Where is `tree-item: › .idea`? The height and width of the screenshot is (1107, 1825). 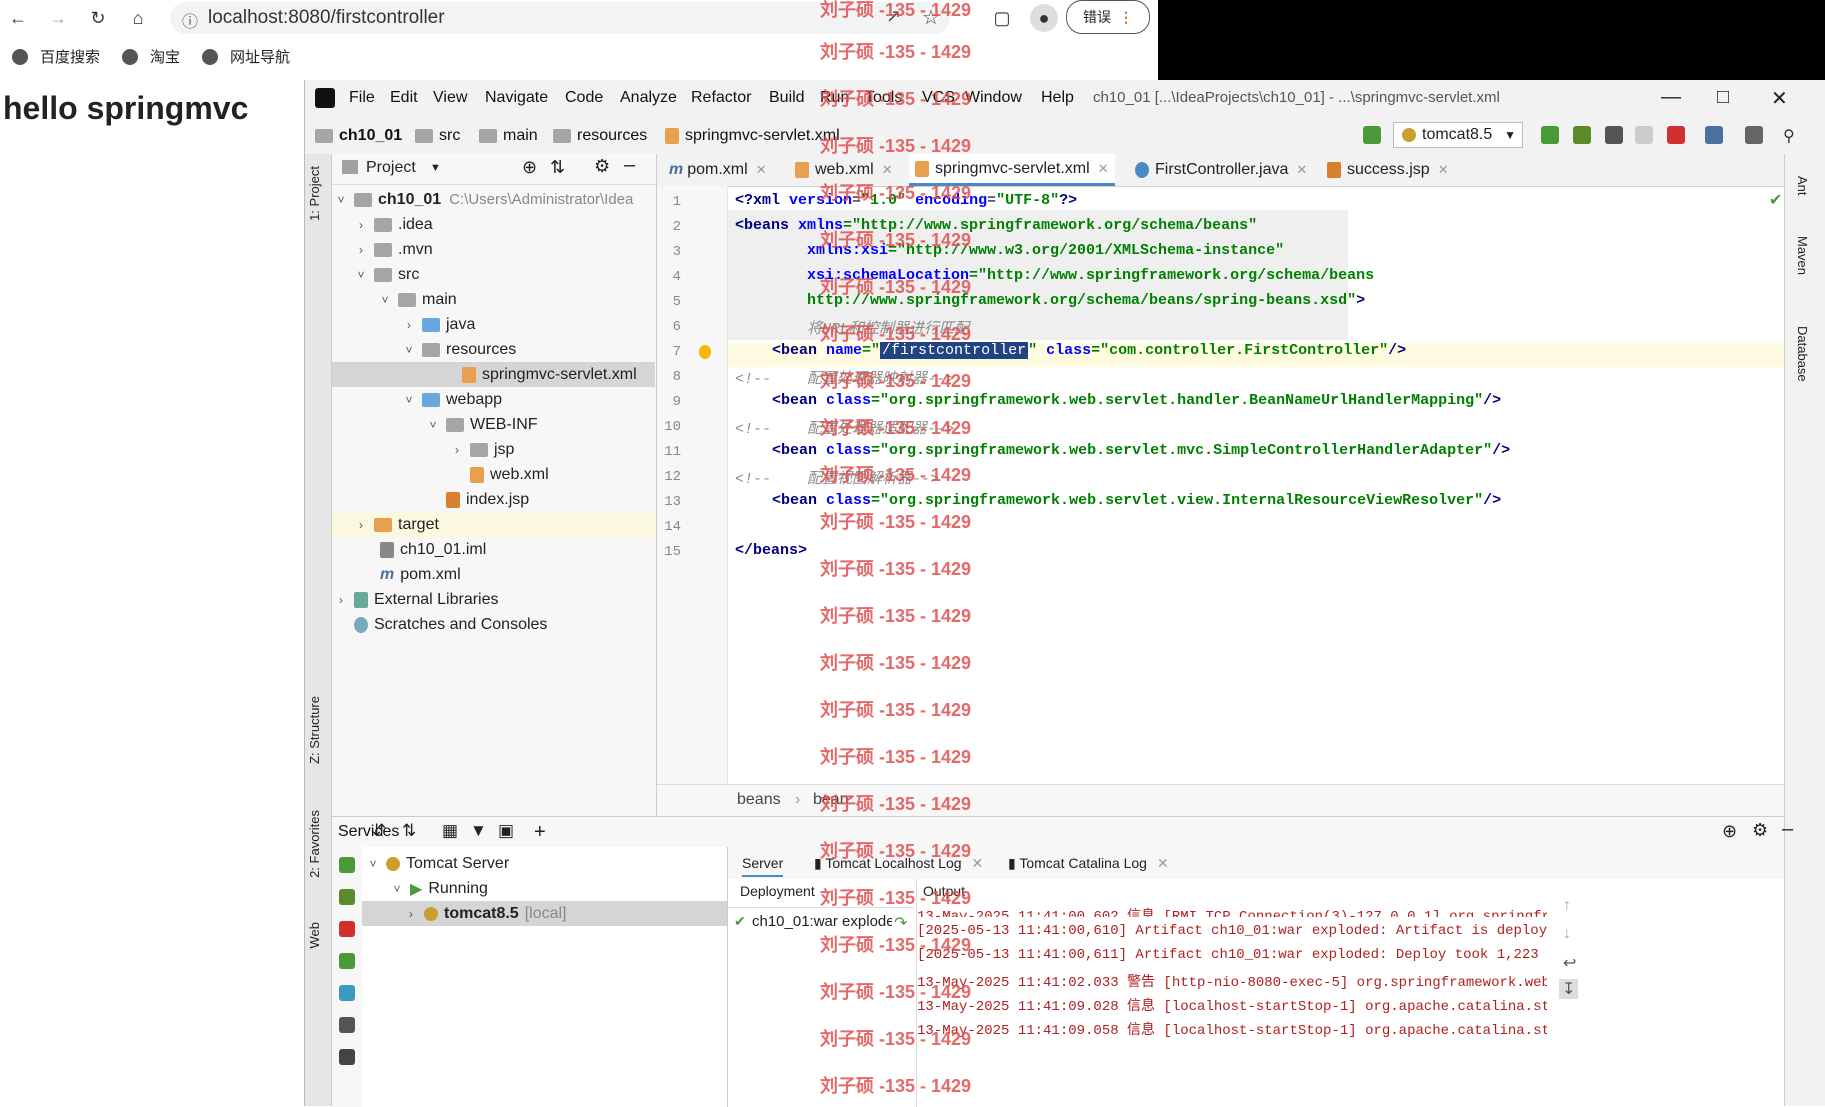 tree-item: › .idea is located at coordinates (393, 224).